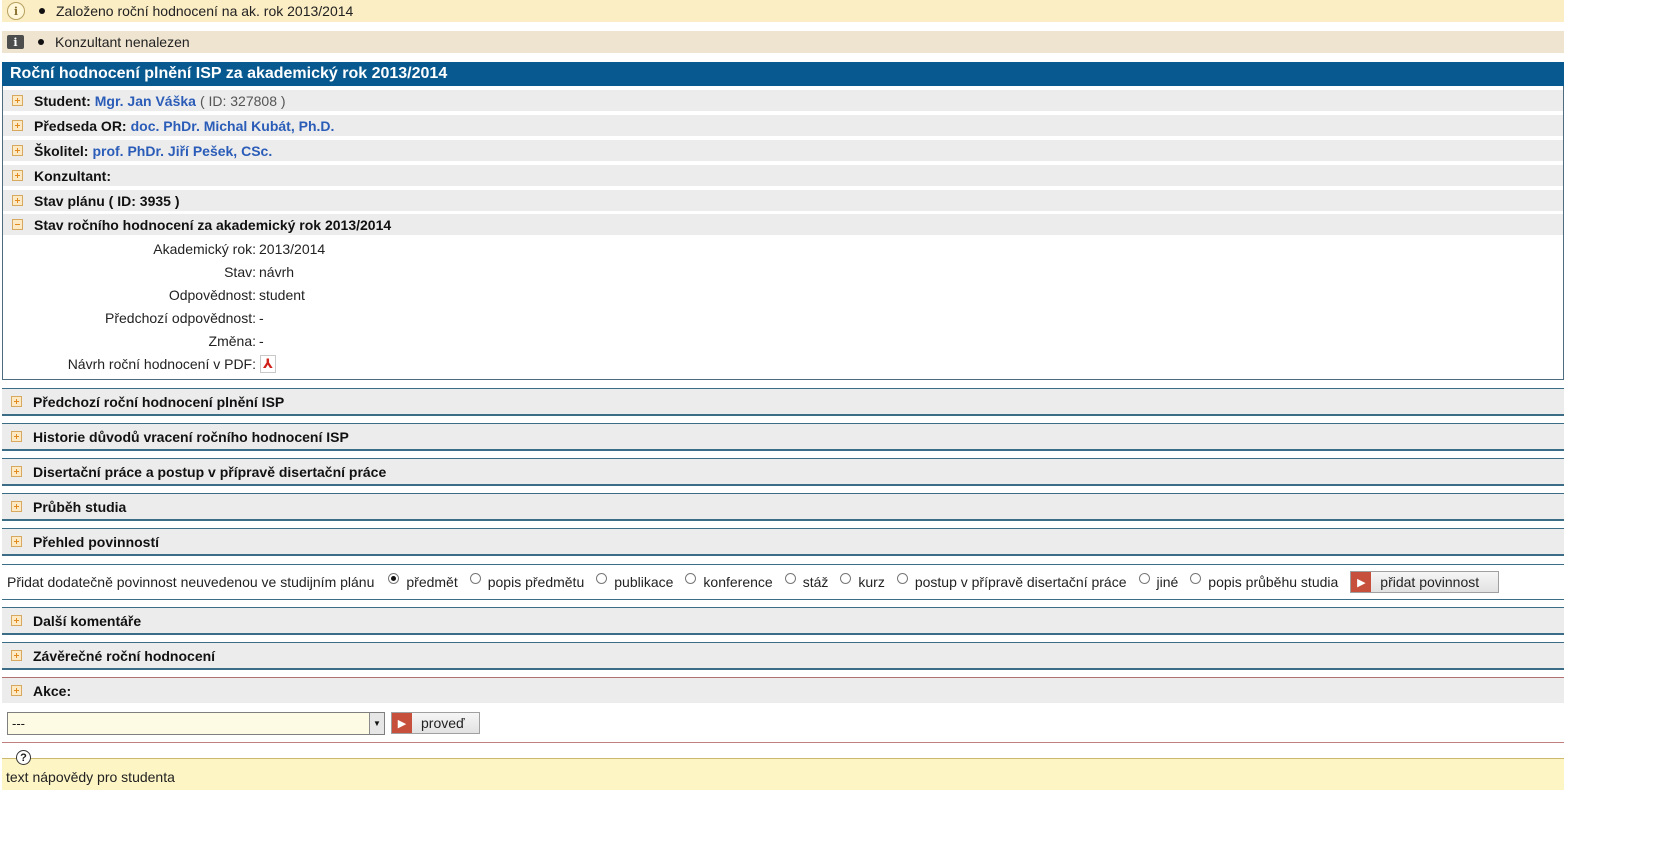 The height and width of the screenshot is (842, 1666). I want to click on radio-label: kurz, so click(871, 582).